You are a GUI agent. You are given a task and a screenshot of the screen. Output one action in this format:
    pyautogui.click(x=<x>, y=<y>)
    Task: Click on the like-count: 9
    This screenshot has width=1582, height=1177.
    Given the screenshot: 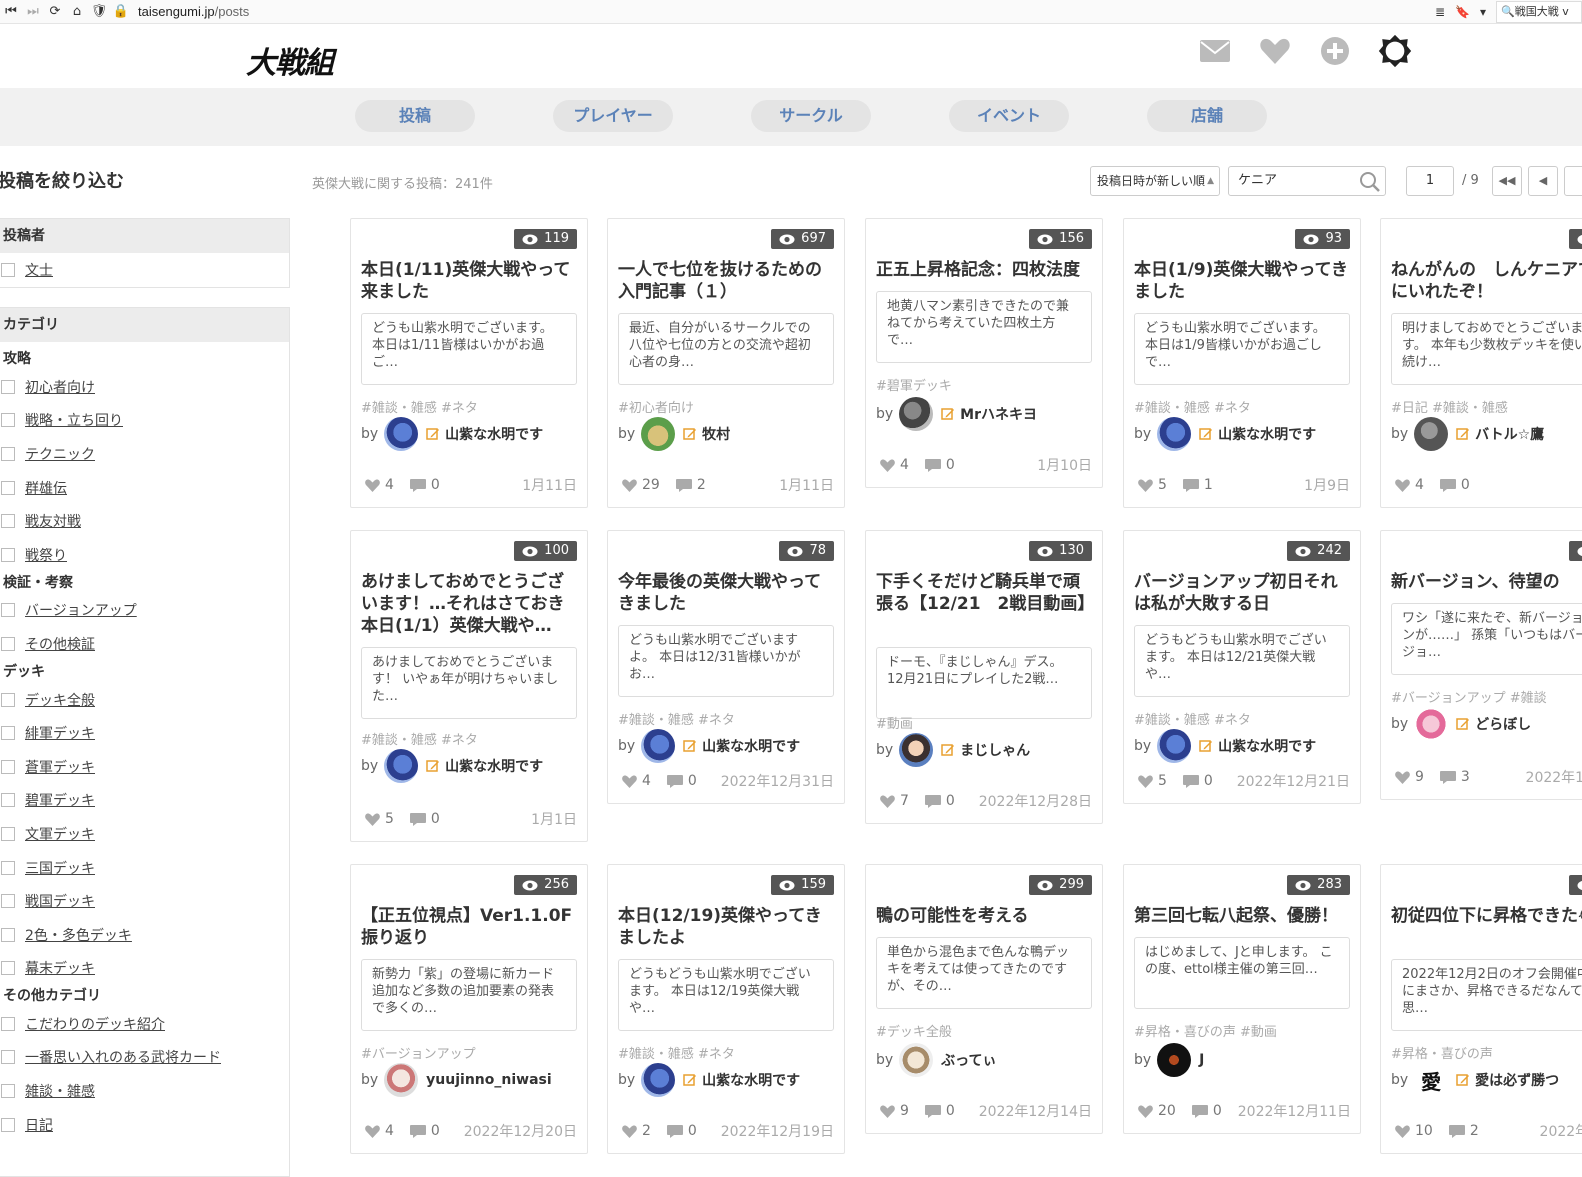 What is the action you would take?
    pyautogui.click(x=1409, y=777)
    